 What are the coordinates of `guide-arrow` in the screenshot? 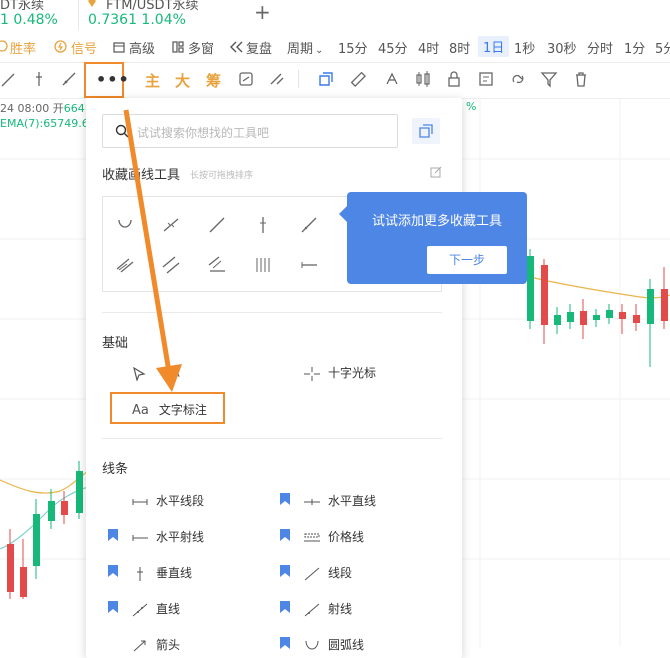 It's located at (152, 250).